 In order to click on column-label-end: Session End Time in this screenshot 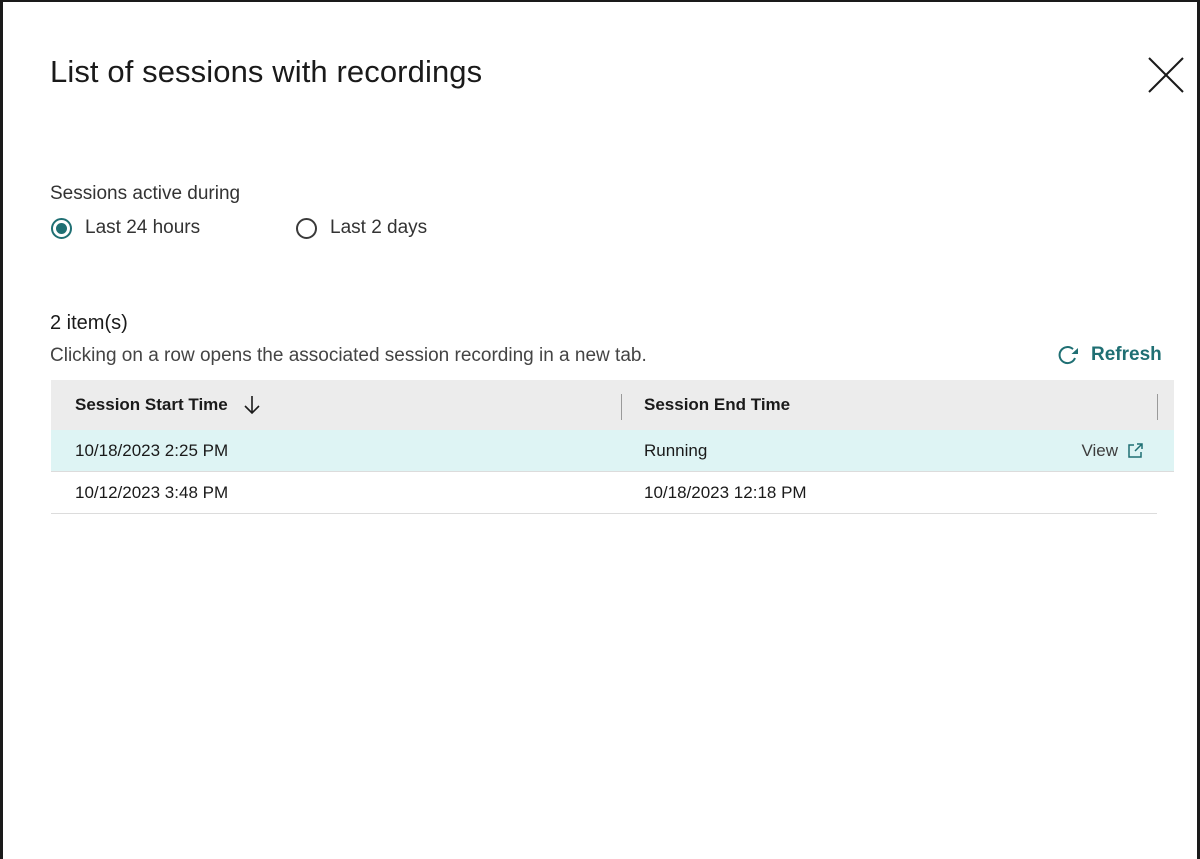, I will do `click(717, 404)`.